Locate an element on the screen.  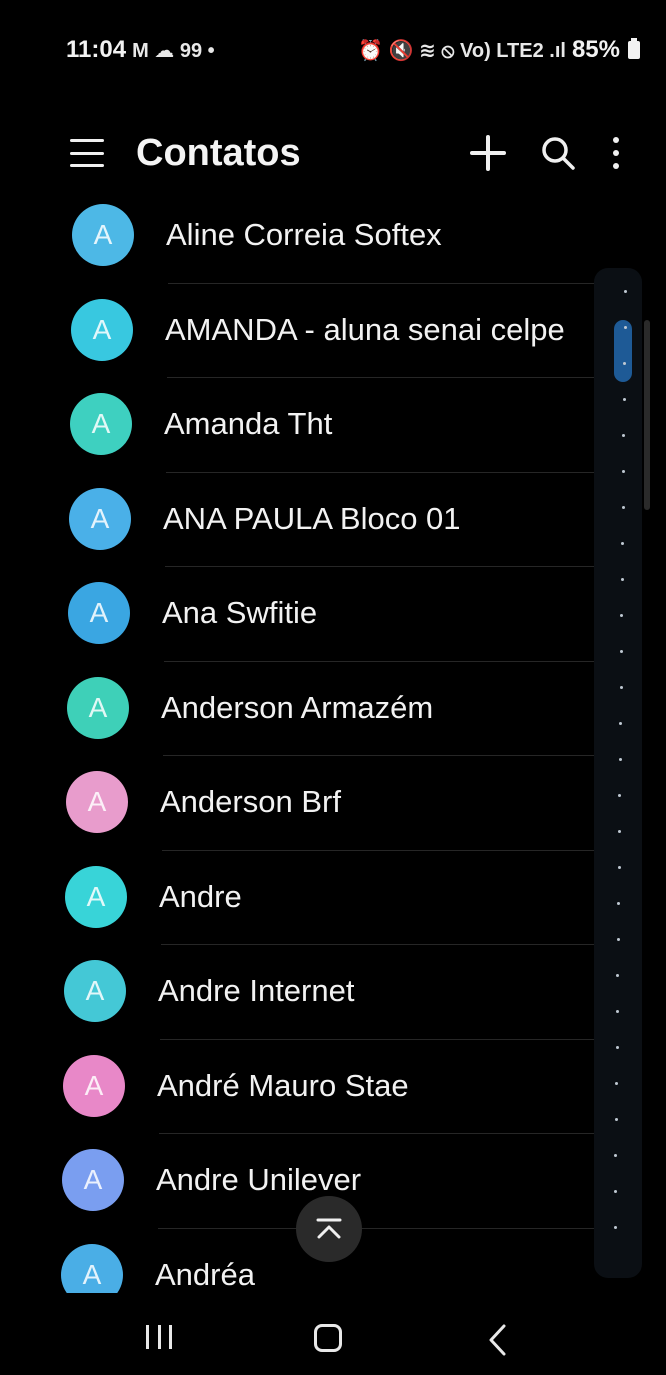
contact-list-item: A Andre Internet is located at coordinates (303, 991).